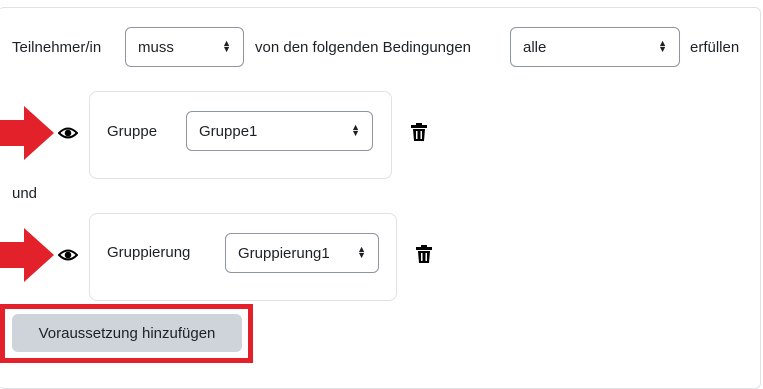  What do you see at coordinates (715, 47) in the screenshot?
I see `suffix-text: erfüllen` at bounding box center [715, 47].